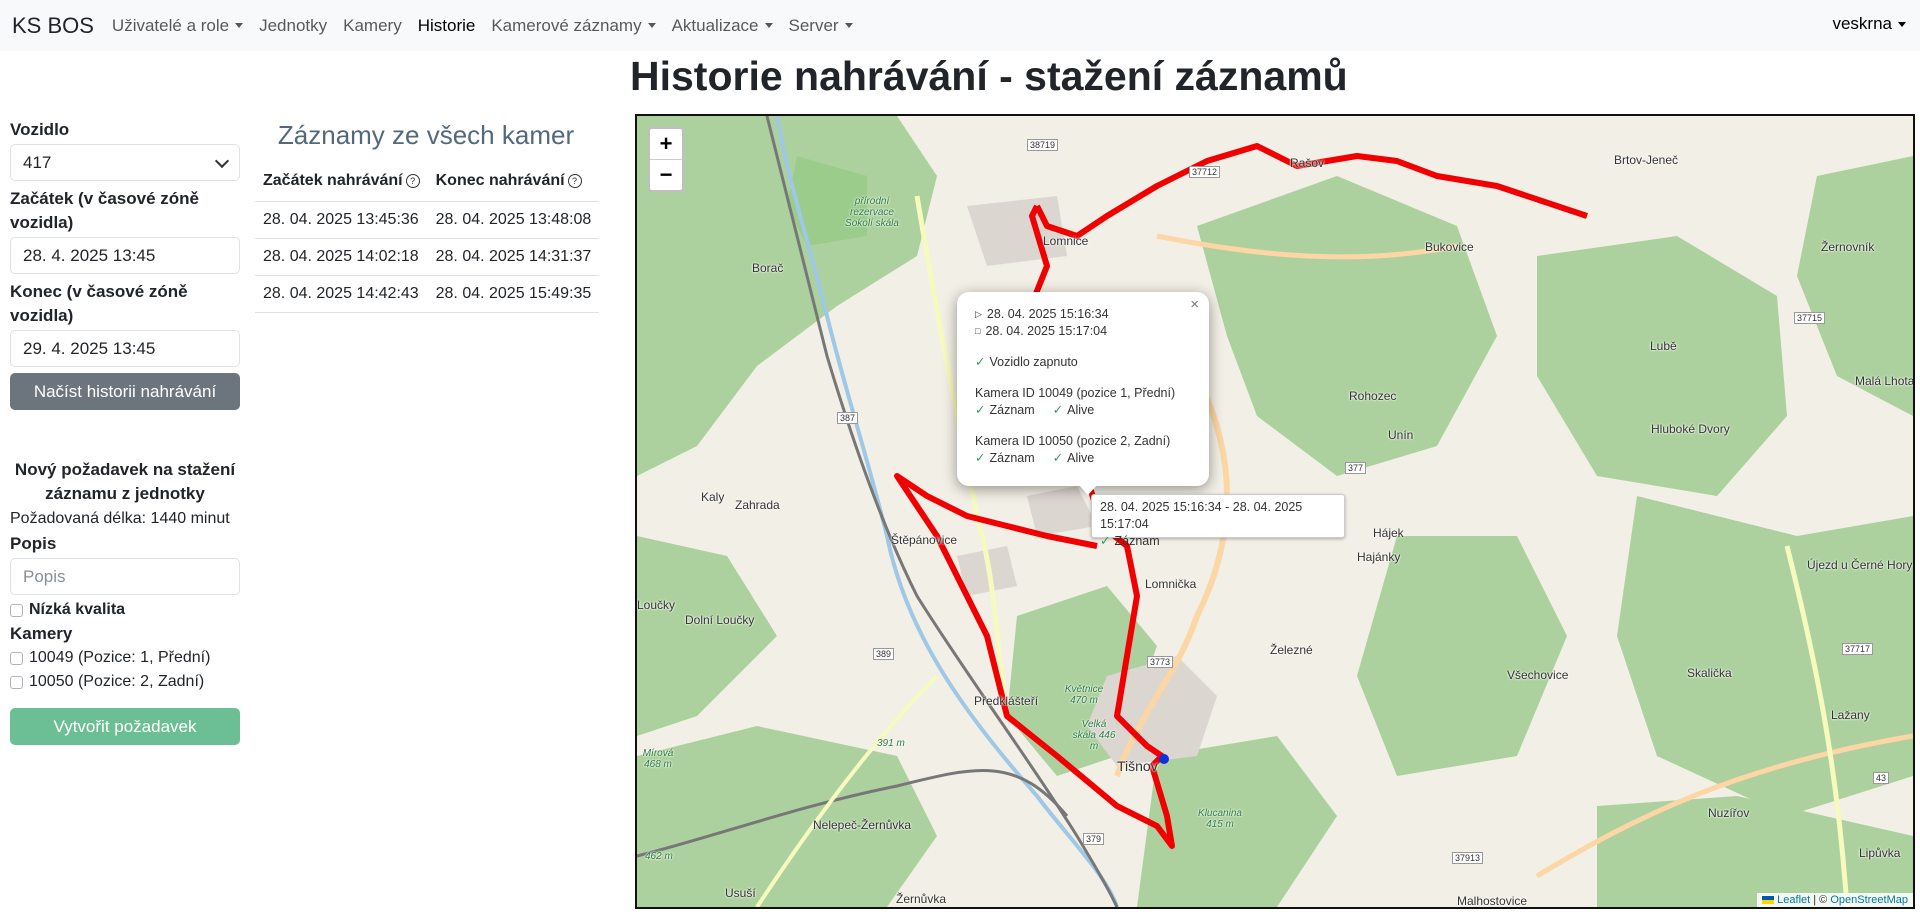 The width and height of the screenshot is (1920, 915). I want to click on road-label: 38719, so click(1043, 145).